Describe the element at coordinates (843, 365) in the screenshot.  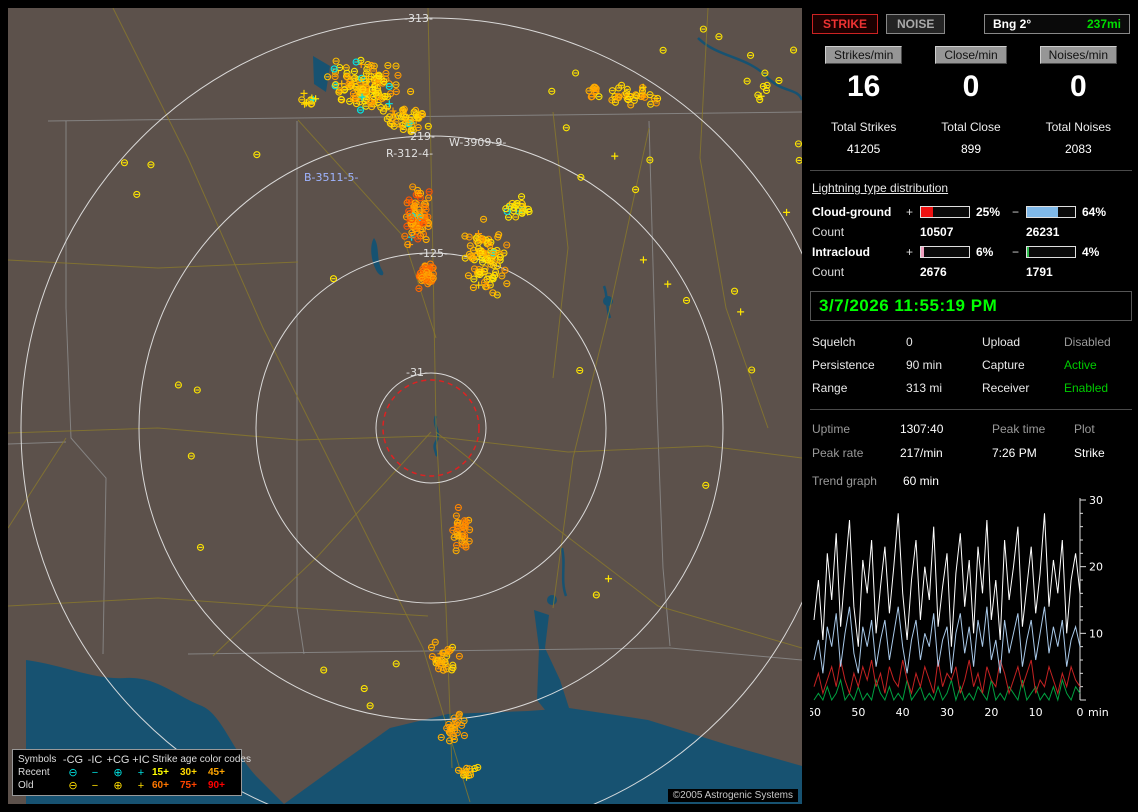
I see `persistence-label: Persistence` at that location.